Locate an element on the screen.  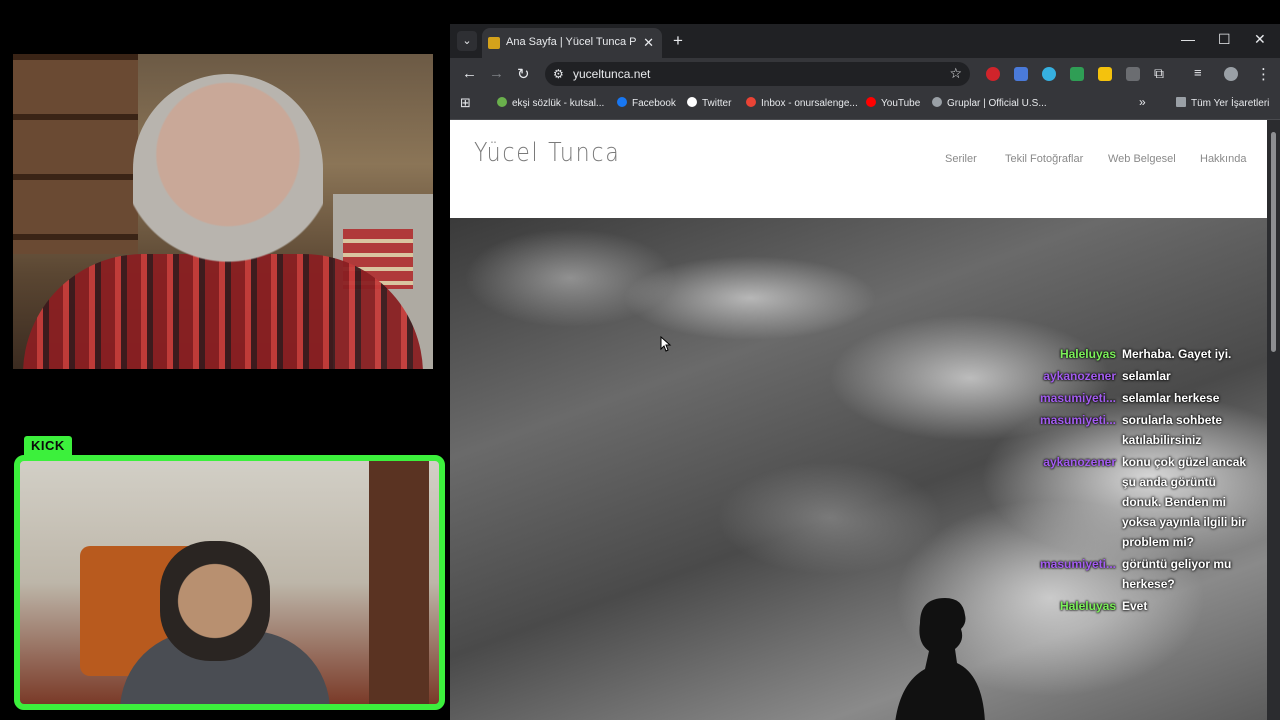
tab-title: Ana Sayfa | Yücel Tunca Photog is located at coordinates (571, 42).